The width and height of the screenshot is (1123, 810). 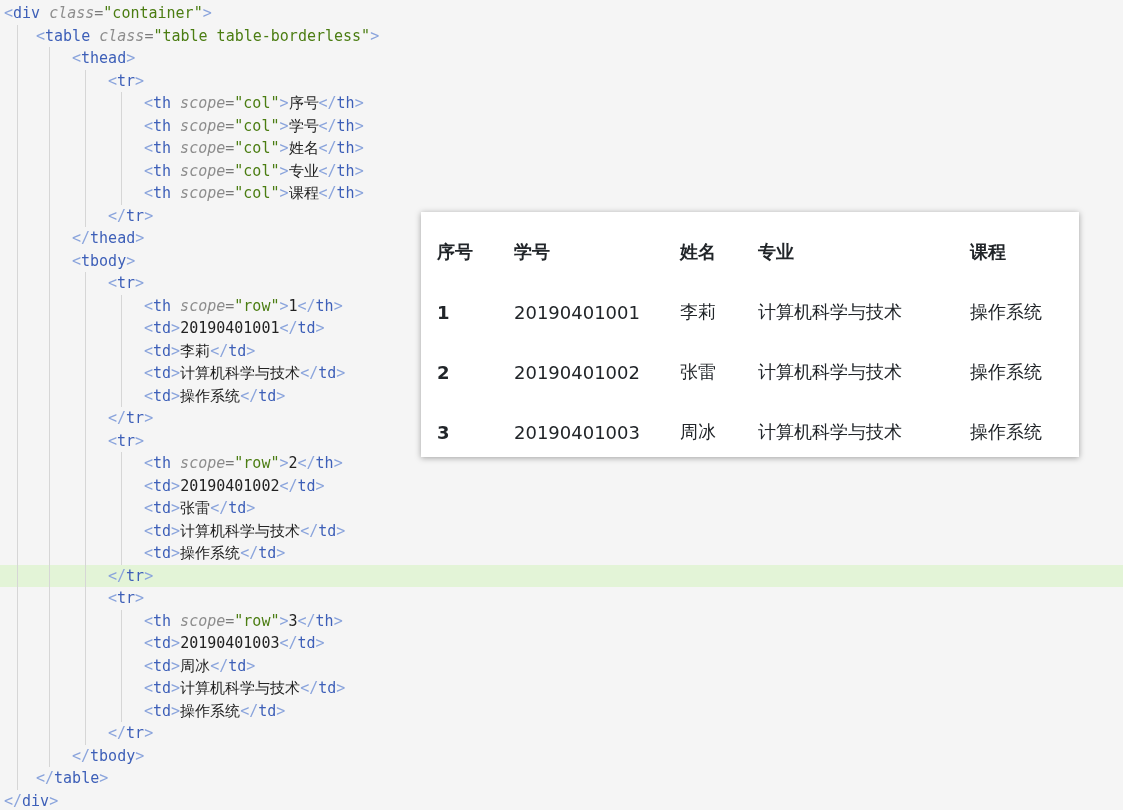 What do you see at coordinates (104, 261) in the screenshot?
I see `code-line: <tbody>` at bounding box center [104, 261].